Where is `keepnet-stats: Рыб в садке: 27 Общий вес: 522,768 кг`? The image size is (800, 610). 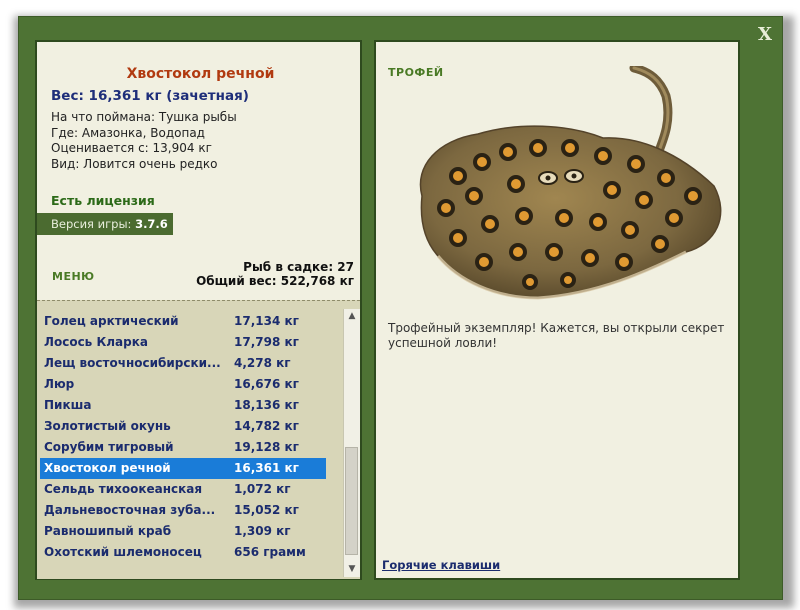 keepnet-stats: Рыб в садке: 27 Общий вес: 522,768 кг is located at coordinates (275, 274).